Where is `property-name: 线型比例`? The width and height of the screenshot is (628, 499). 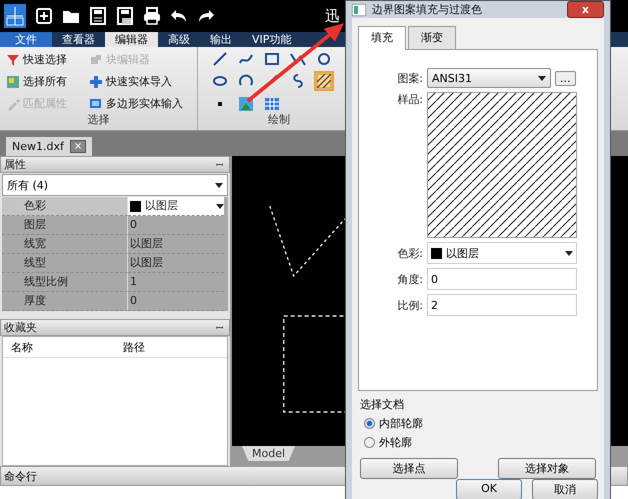 property-name: 线型比例 is located at coordinates (65, 282).